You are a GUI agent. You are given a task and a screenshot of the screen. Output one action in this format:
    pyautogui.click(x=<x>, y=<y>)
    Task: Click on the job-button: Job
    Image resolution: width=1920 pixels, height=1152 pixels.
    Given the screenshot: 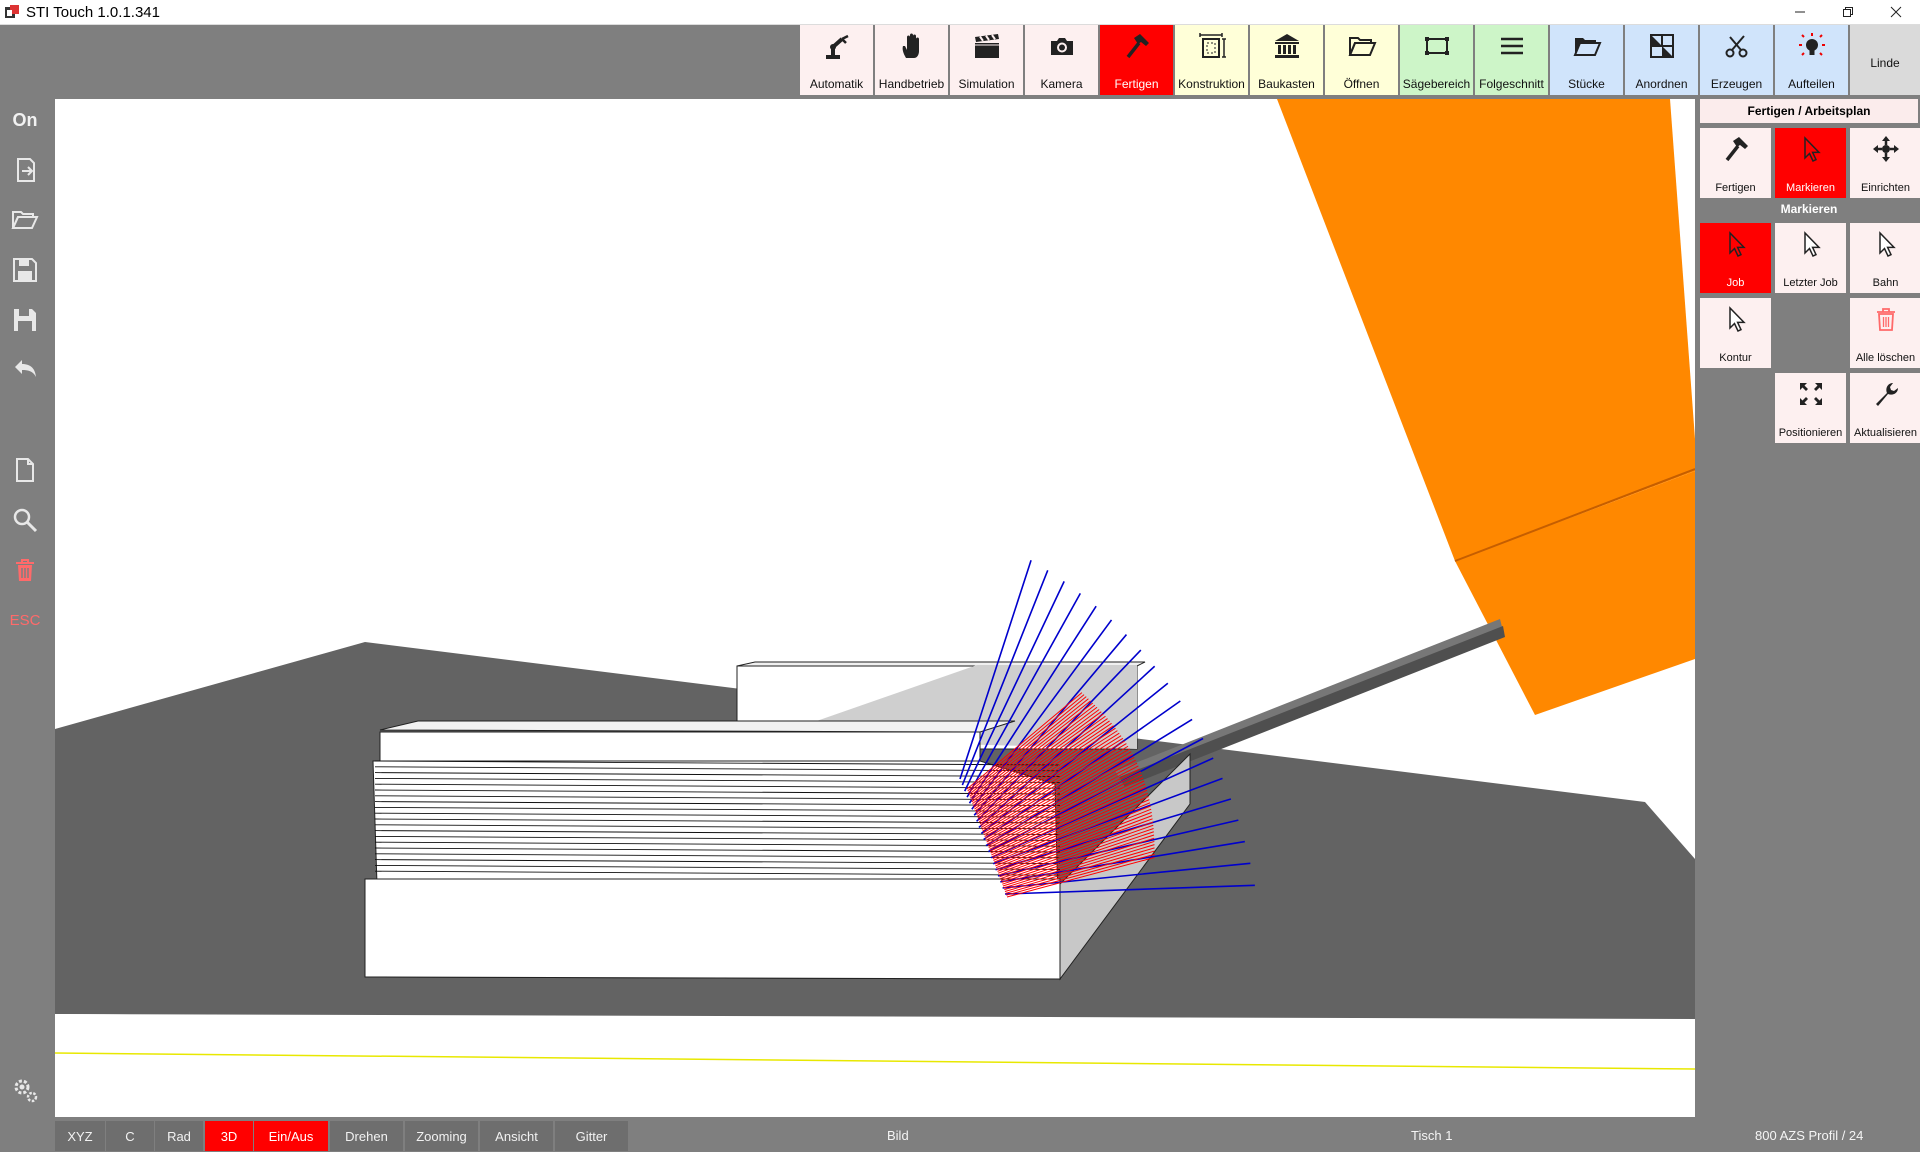 What is the action you would take?
    pyautogui.click(x=1735, y=258)
    